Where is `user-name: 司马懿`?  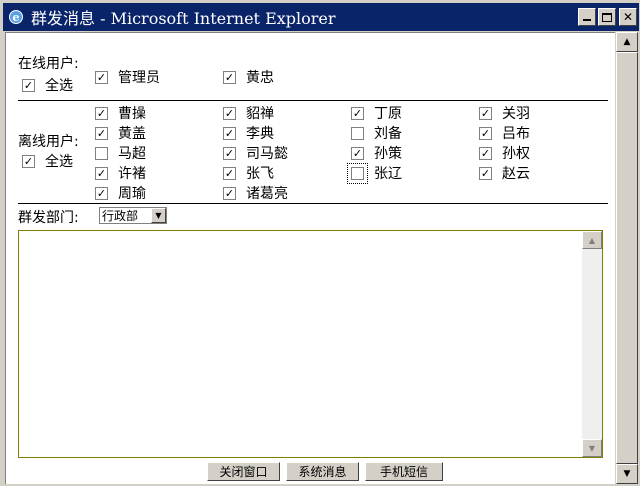
user-name: 司马懿 is located at coordinates (267, 154).